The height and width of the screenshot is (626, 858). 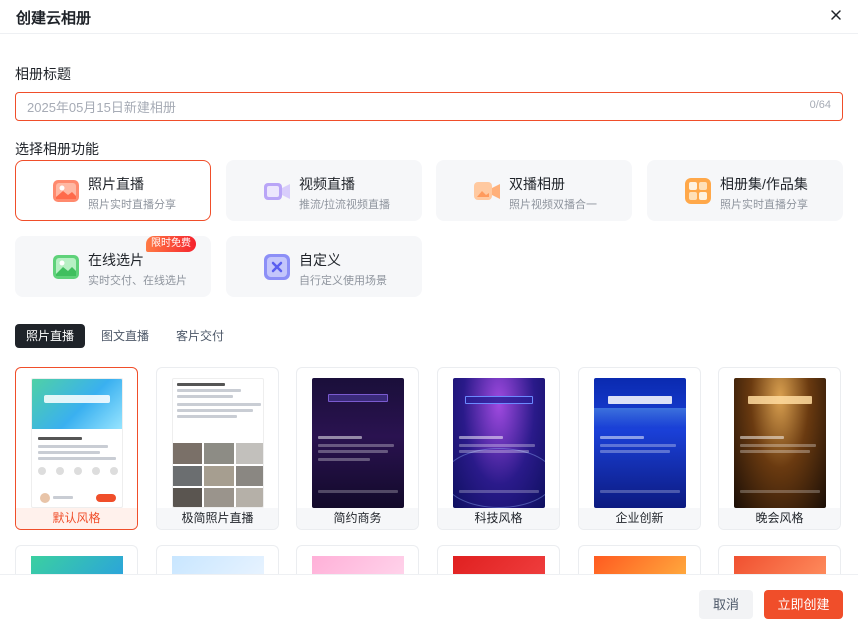 I want to click on template-card-tech: 科技风格, so click(x=498, y=448).